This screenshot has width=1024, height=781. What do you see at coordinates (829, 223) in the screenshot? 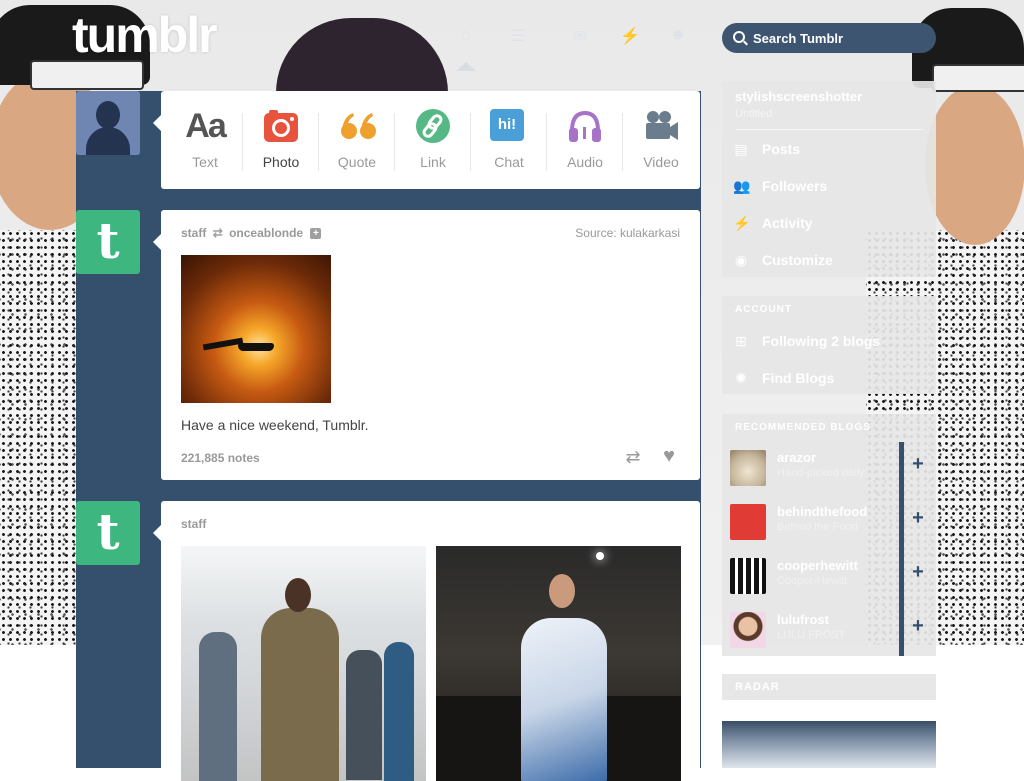
I see `sidebar-item-activity: ⚡ Activity` at bounding box center [829, 223].